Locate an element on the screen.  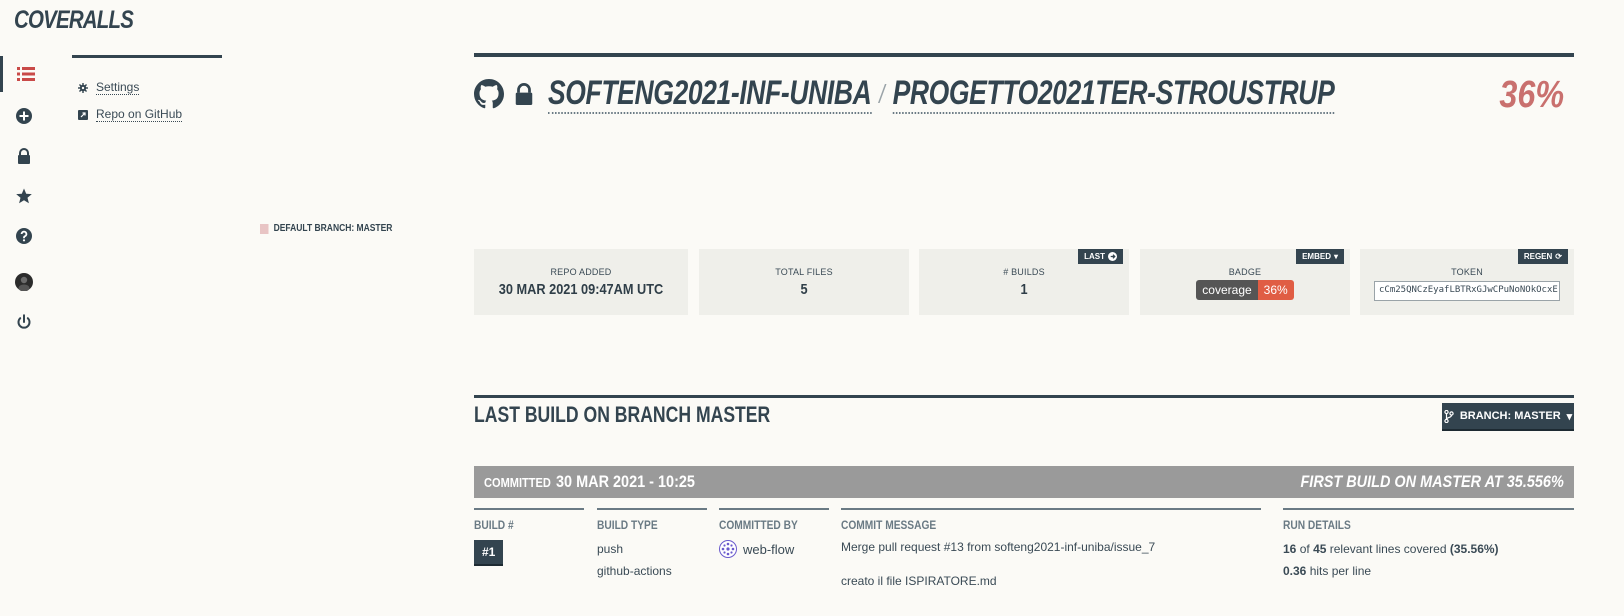
embed-button: EMBED ▾ is located at coordinates (1320, 256).